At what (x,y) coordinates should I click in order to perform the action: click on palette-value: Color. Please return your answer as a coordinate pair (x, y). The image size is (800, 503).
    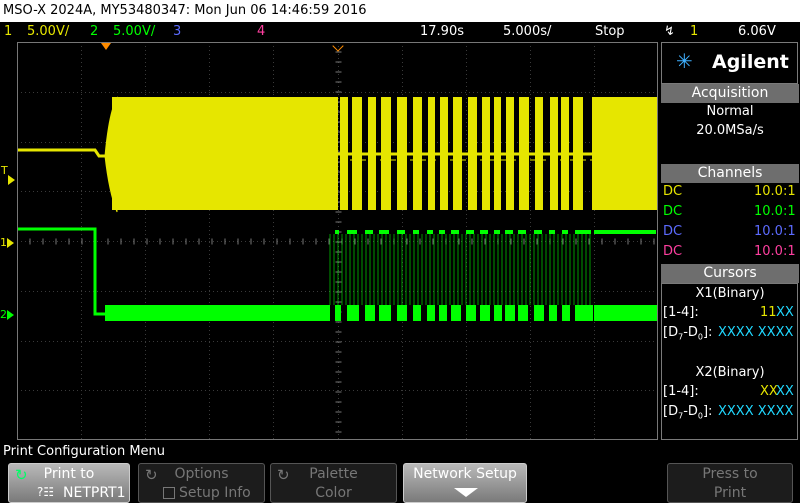
    Looking at the image, I should click on (333, 493).